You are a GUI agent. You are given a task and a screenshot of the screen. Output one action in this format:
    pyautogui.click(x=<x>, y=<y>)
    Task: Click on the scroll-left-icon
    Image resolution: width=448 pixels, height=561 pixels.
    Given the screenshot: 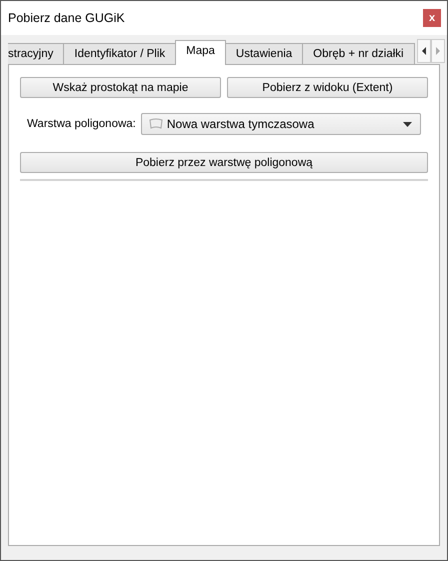 What is the action you would take?
    pyautogui.click(x=423, y=51)
    